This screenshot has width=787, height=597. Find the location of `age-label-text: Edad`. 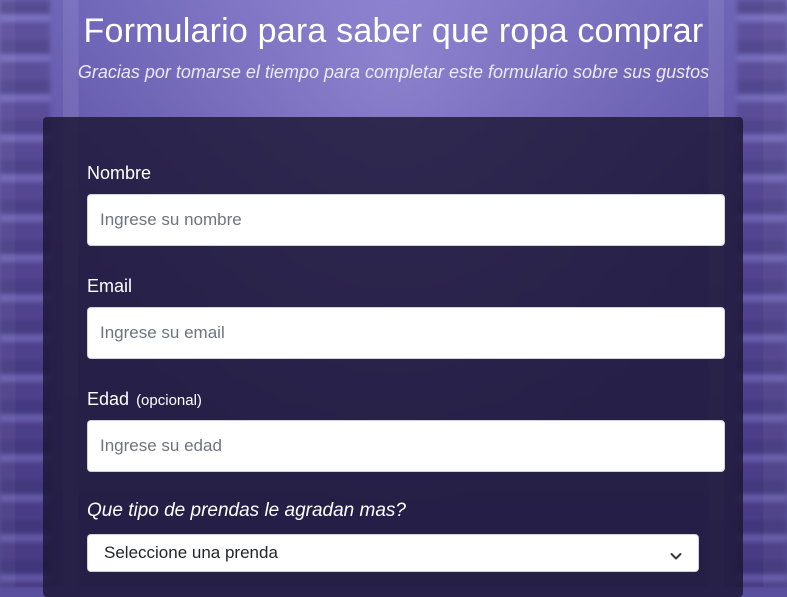

age-label-text: Edad is located at coordinates (108, 399).